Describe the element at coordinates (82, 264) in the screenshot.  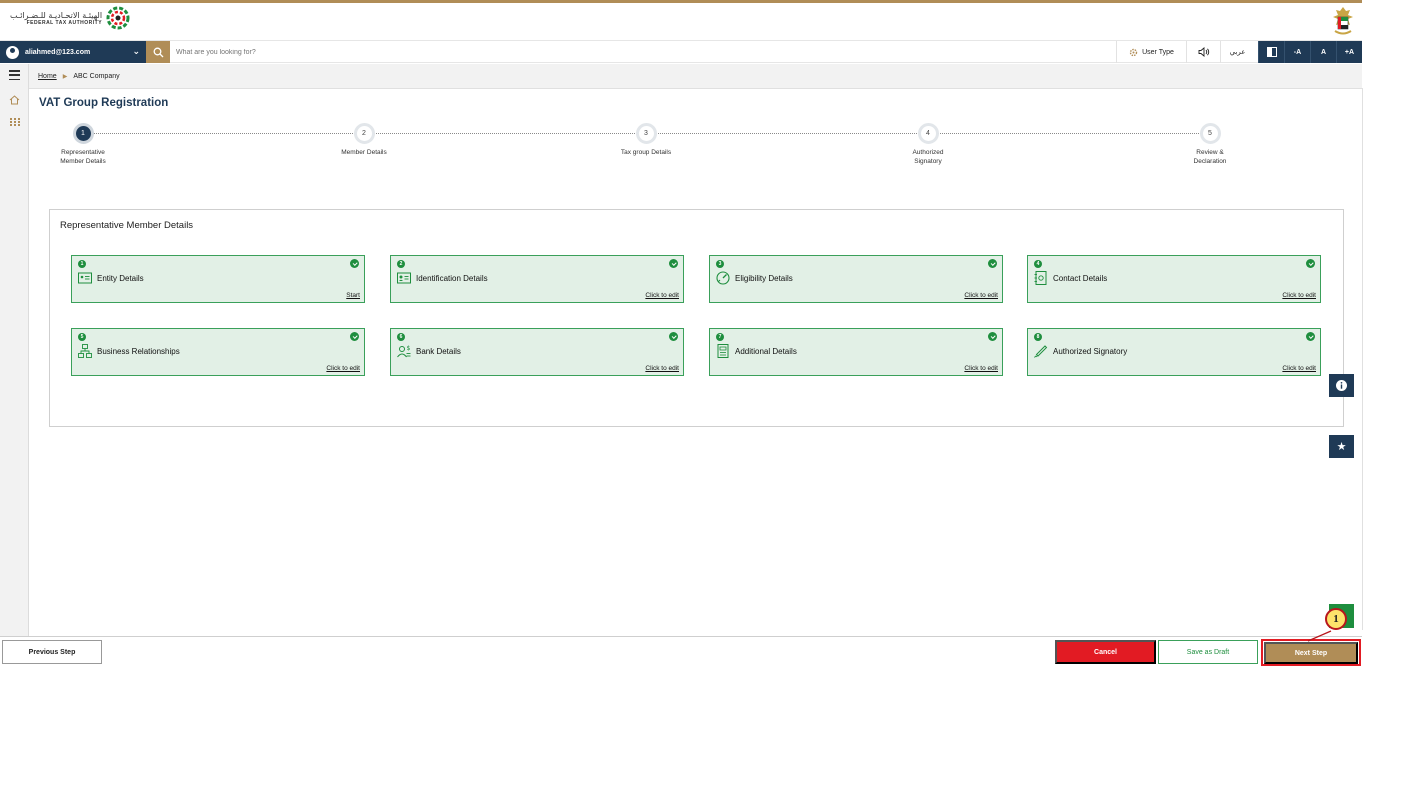
I see `tile-number: 1` at that location.